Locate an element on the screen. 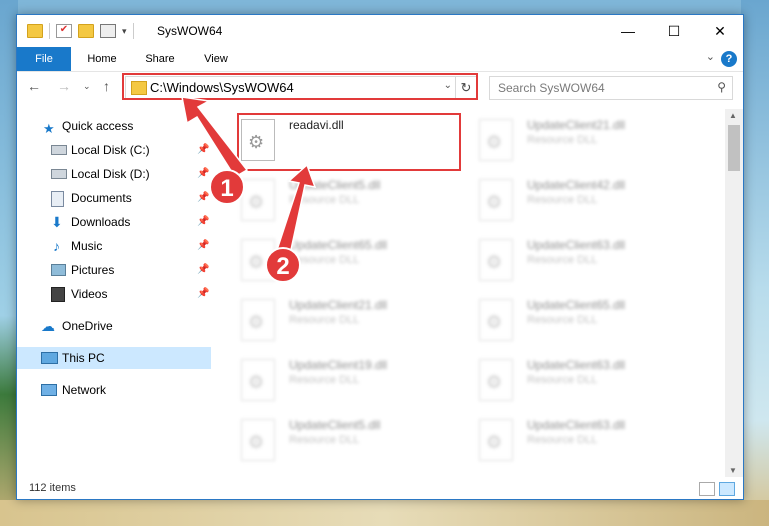  desktop-background-right is located at coordinates (755, 263).